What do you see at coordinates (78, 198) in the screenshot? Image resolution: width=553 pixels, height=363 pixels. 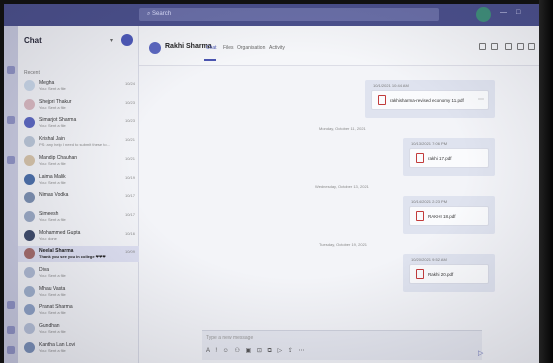 I see `chat-list-item: Nimas Vodka 10/17` at bounding box center [78, 198].